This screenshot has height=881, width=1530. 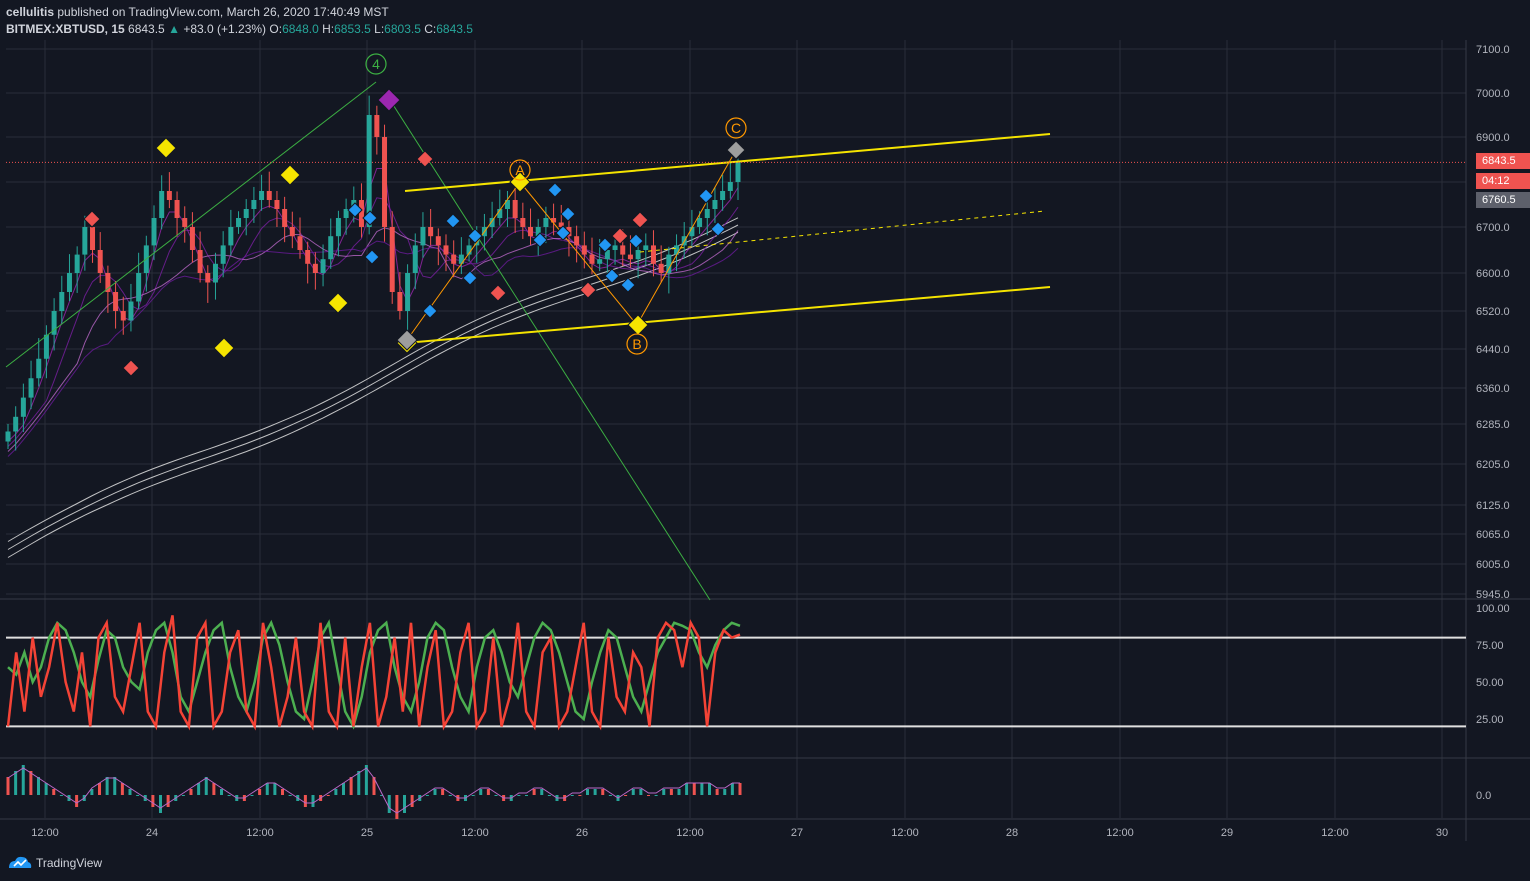 I want to click on y-tick-label: 7100.0, so click(x=1493, y=50).